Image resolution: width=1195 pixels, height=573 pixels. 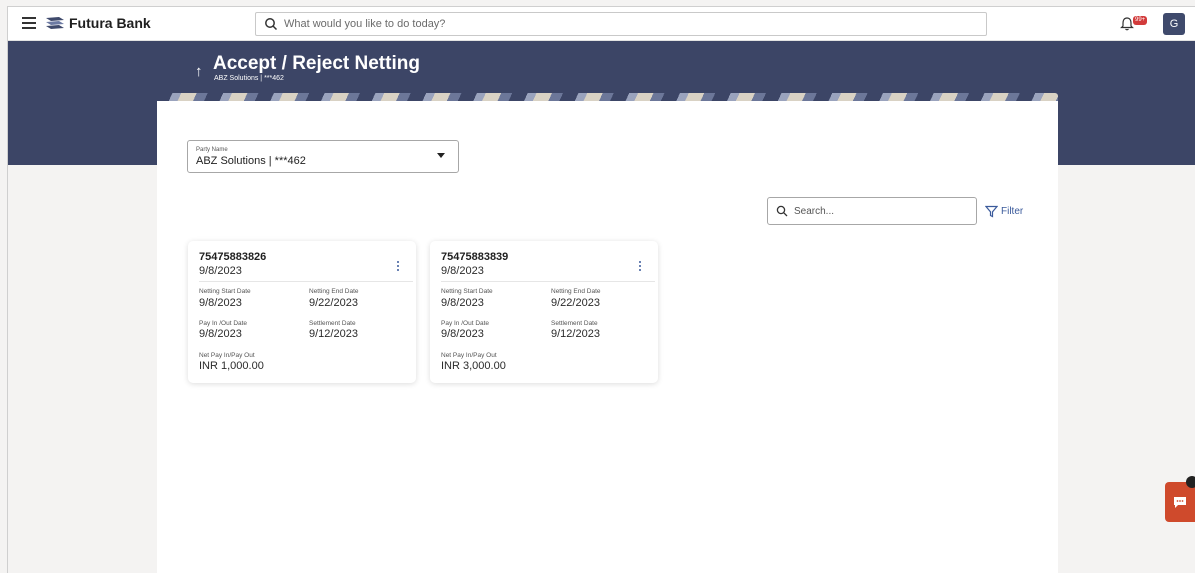 What do you see at coordinates (475, 257) in the screenshot?
I see `netting-id: 75475883839` at bounding box center [475, 257].